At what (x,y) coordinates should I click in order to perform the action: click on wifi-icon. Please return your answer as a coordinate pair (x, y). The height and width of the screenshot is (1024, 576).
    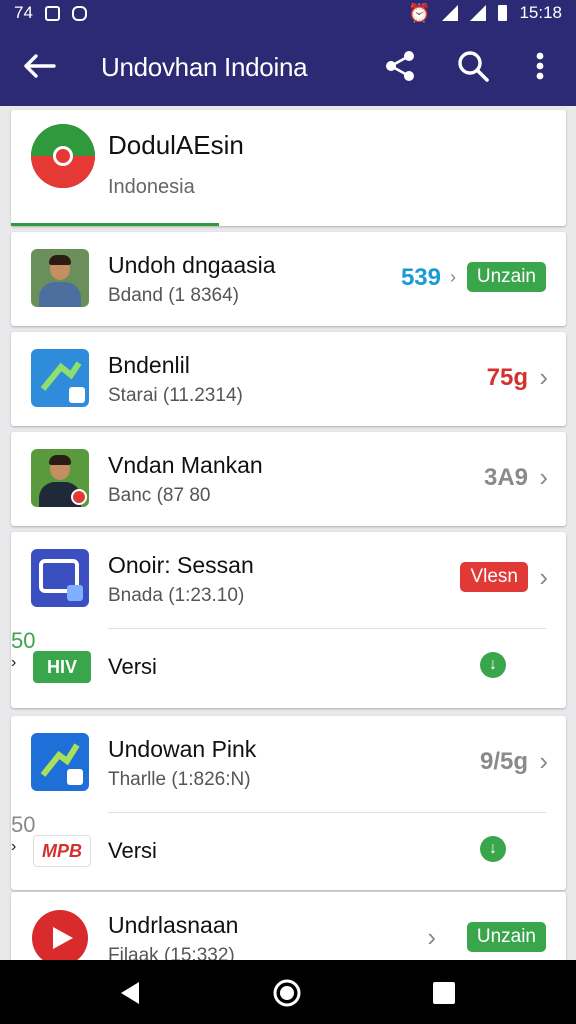
    Looking at the image, I should click on (450, 13).